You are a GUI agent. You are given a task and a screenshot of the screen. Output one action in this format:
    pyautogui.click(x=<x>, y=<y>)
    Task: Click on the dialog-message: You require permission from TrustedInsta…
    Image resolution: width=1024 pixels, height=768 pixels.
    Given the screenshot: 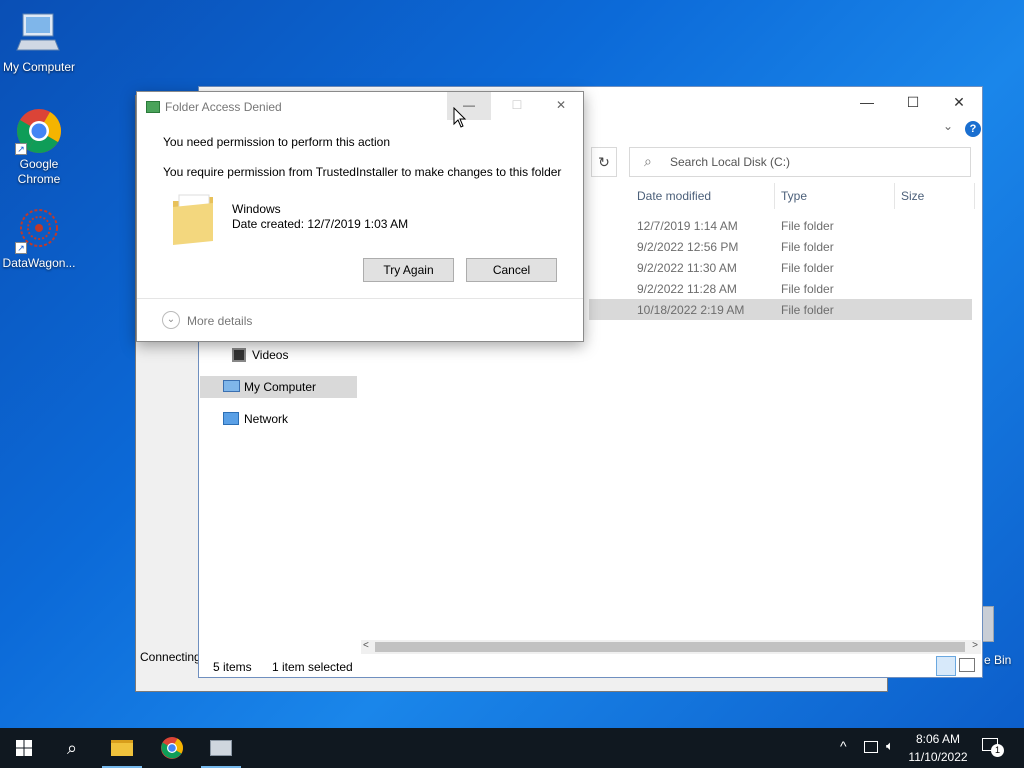 What is the action you would take?
    pyautogui.click(x=362, y=172)
    